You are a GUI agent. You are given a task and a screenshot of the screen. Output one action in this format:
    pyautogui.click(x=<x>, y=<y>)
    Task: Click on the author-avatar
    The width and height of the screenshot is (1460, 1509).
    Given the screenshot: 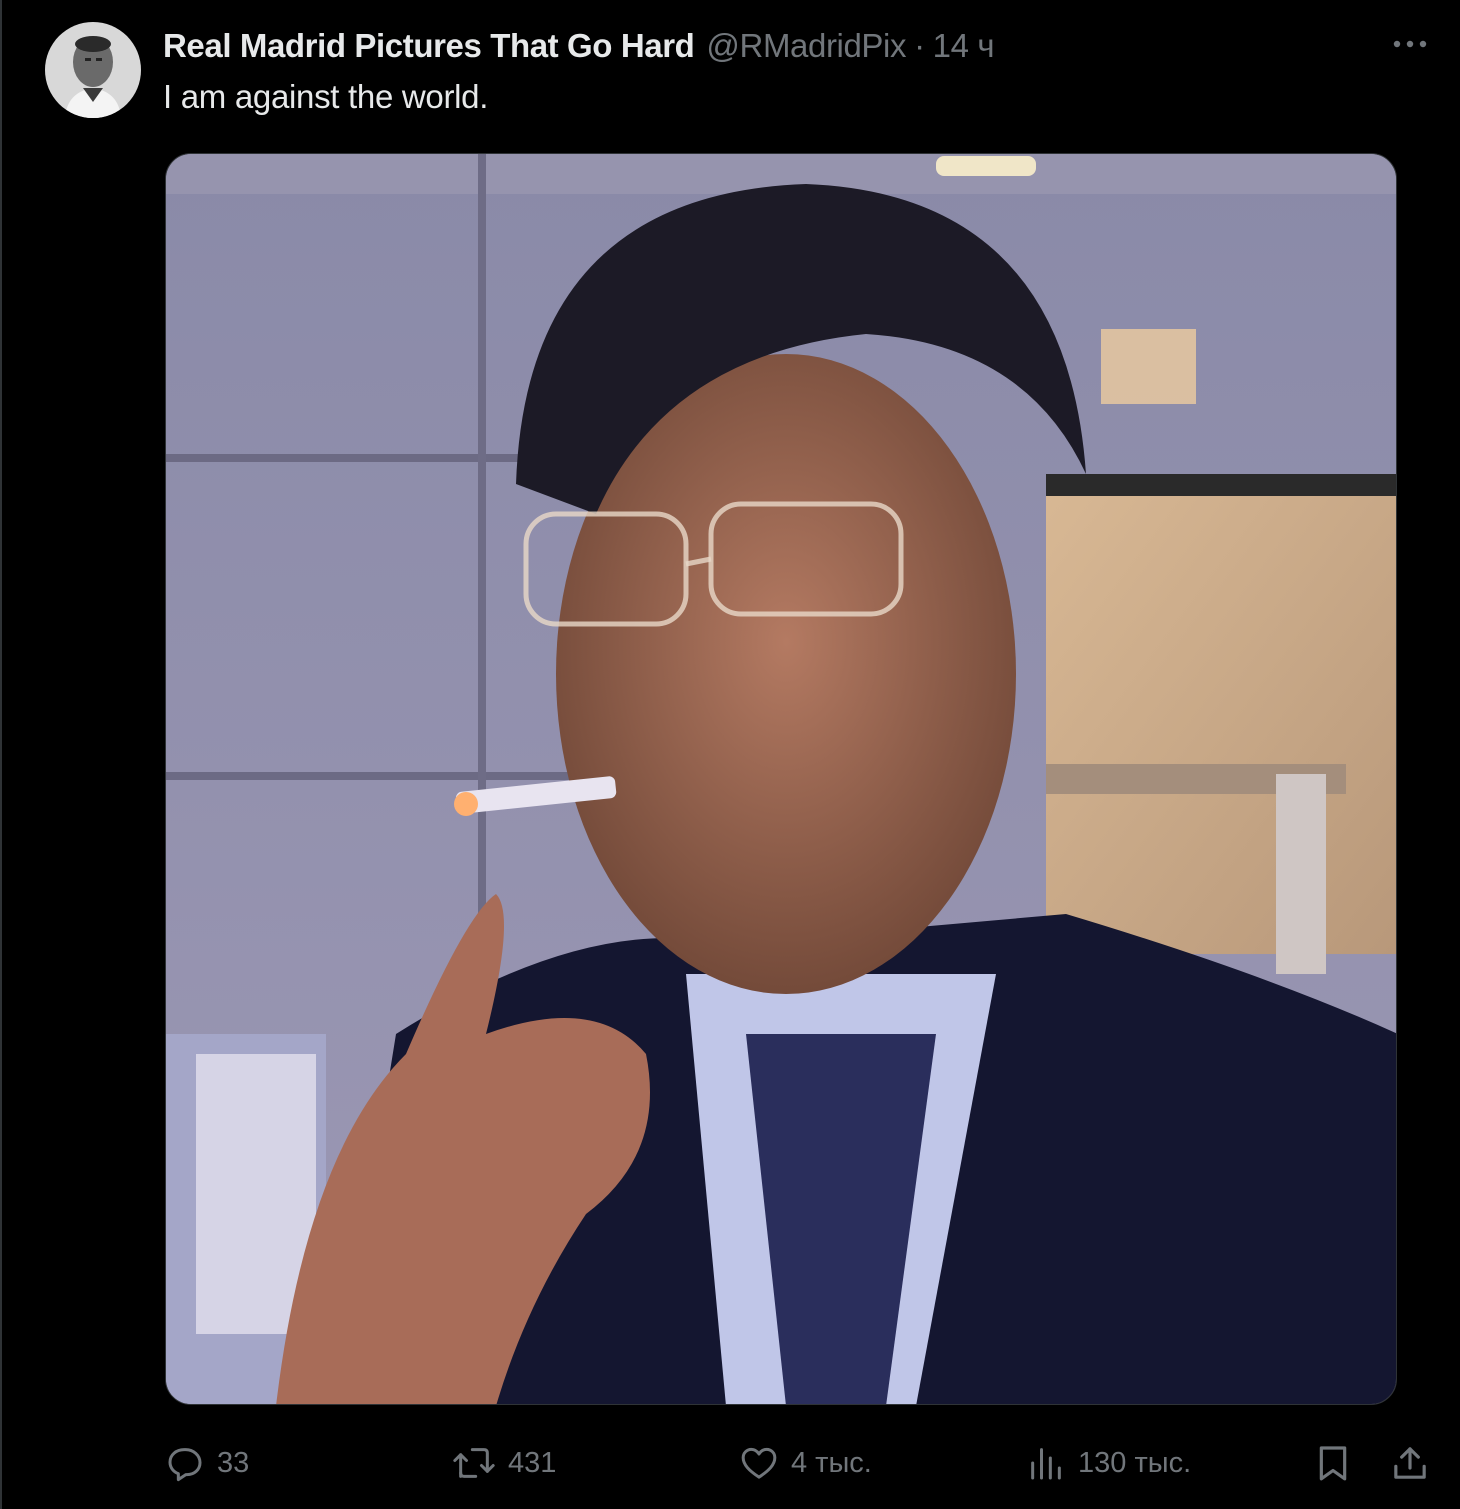 What is the action you would take?
    pyautogui.click(x=93, y=70)
    